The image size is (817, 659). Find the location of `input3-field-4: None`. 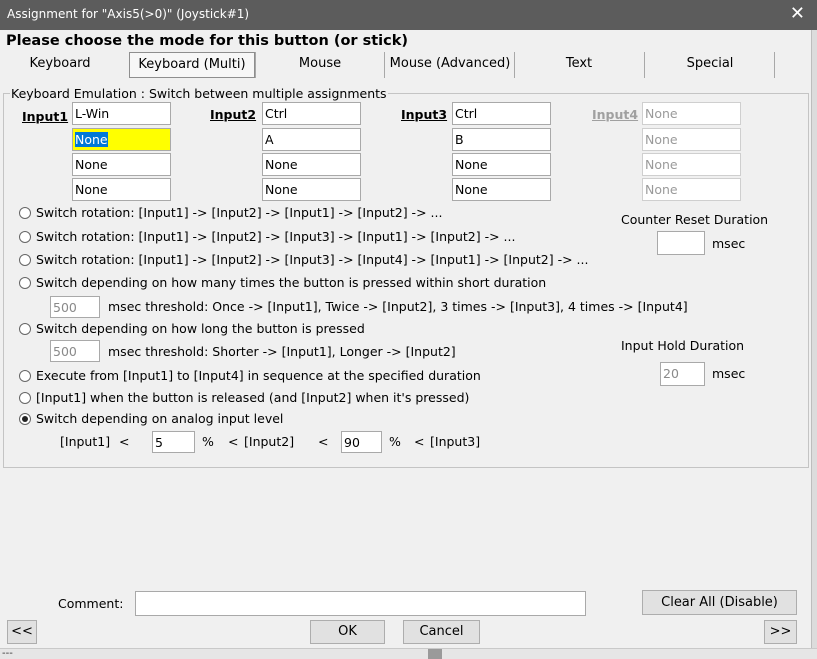

input3-field-4: None is located at coordinates (501, 189).